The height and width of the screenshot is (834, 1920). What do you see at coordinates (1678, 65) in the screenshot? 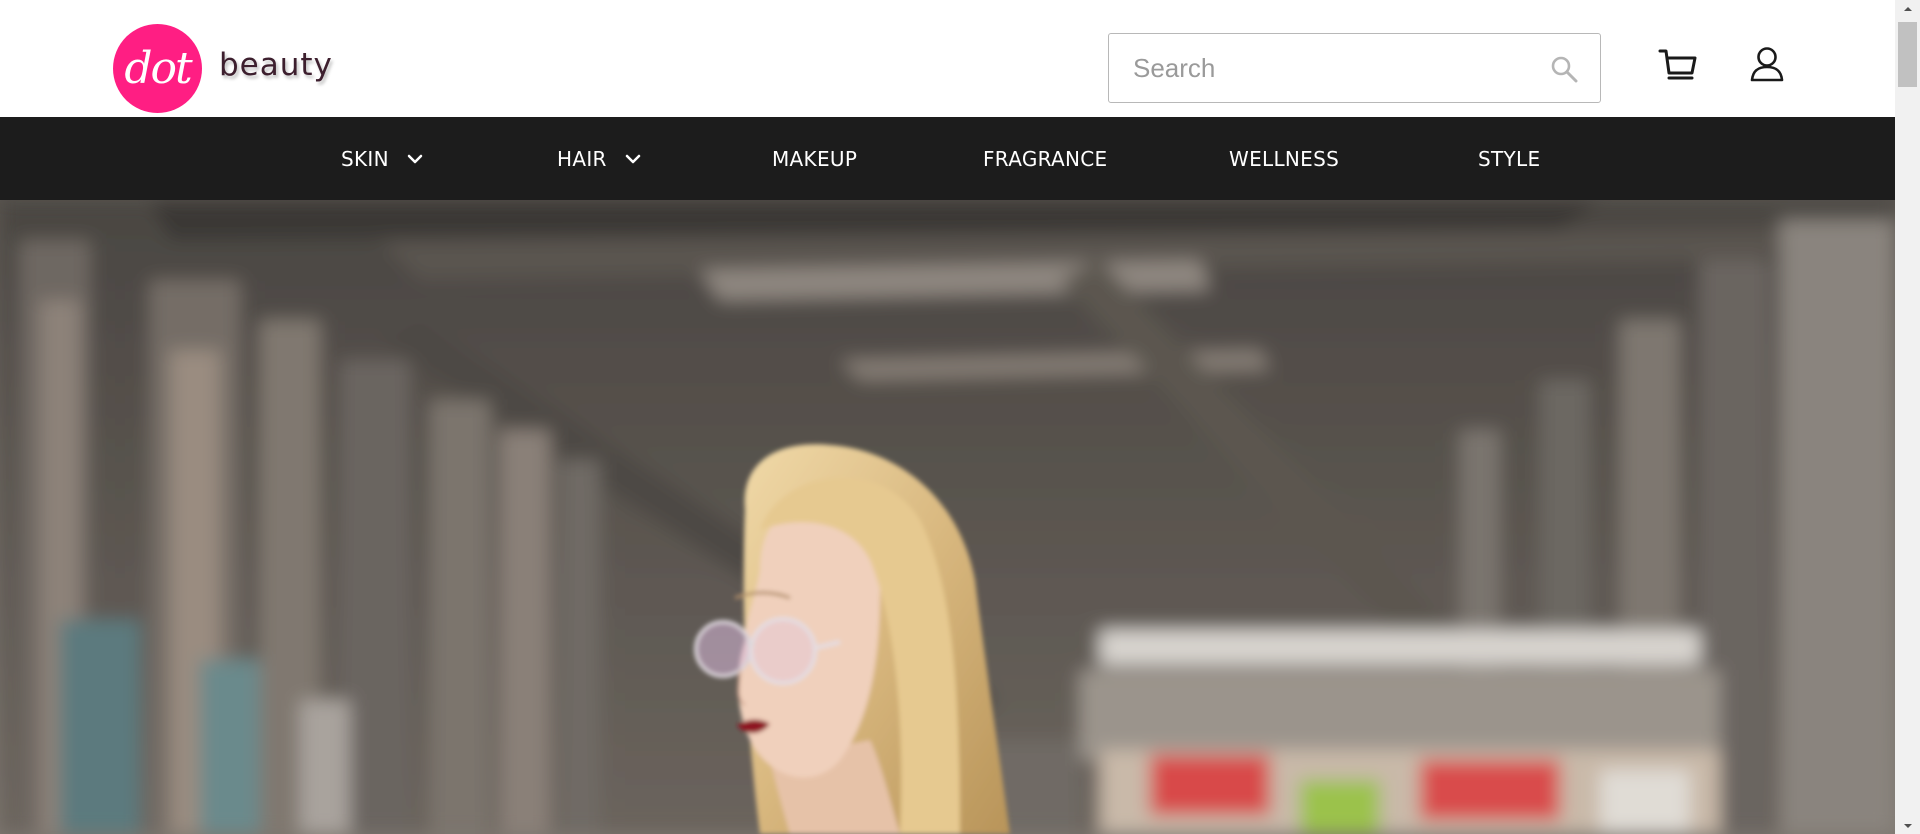
I see `cart-icon` at bounding box center [1678, 65].